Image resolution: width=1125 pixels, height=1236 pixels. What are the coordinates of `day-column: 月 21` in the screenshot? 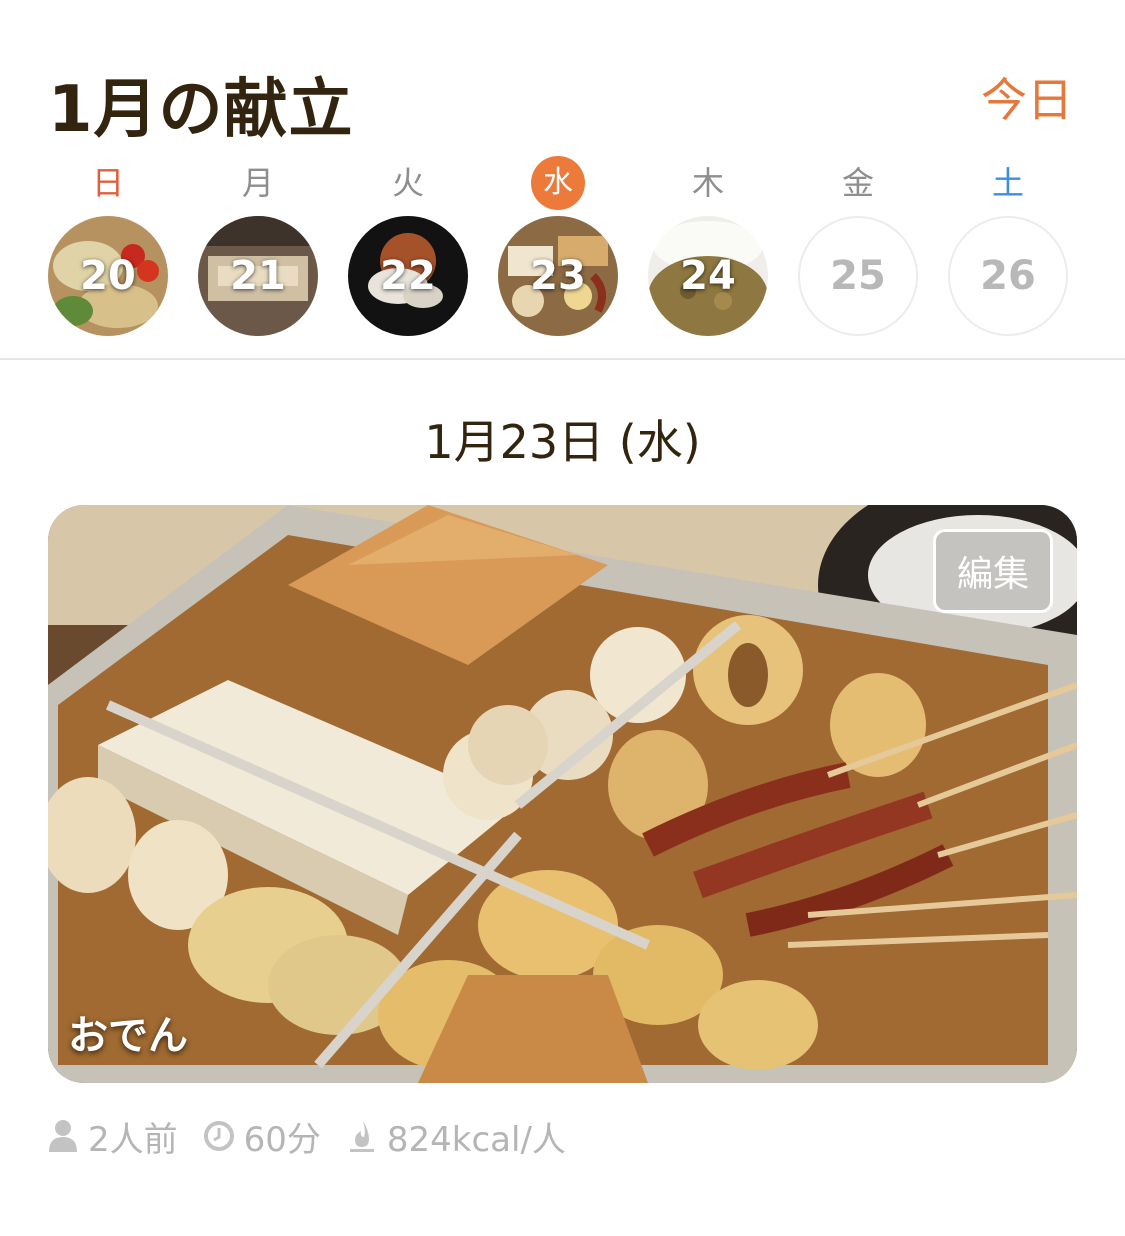 It's located at (258, 245).